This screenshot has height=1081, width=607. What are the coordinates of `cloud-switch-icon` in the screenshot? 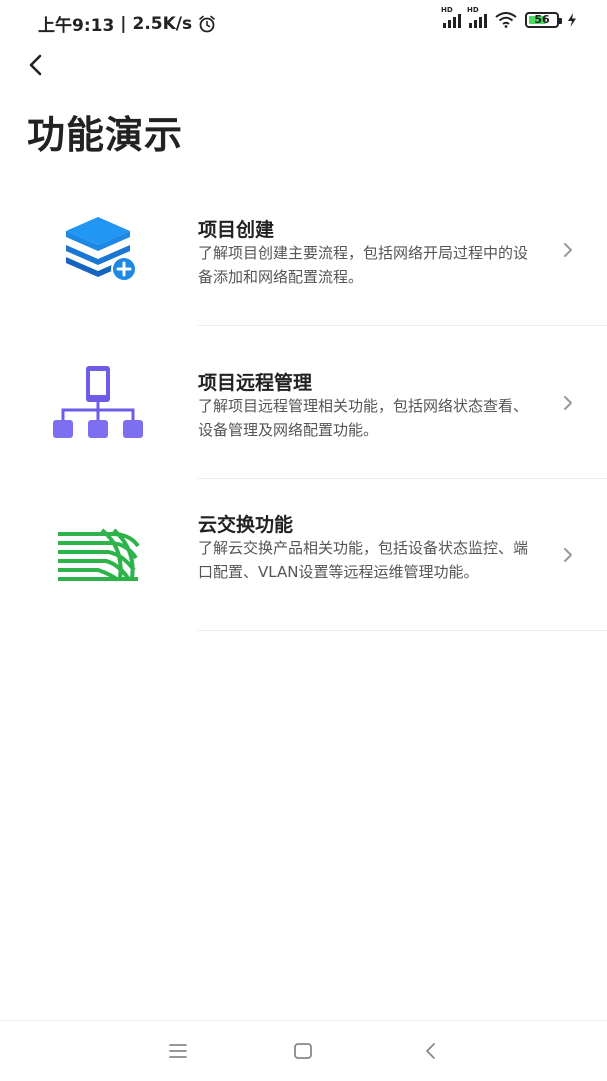 It's located at (99, 555).